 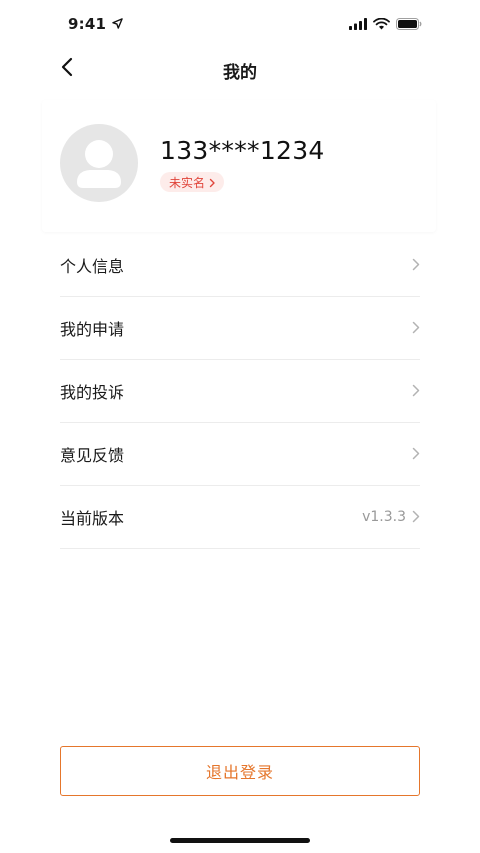 I want to click on profile-card: 133****1234 未实名, so click(x=239, y=166).